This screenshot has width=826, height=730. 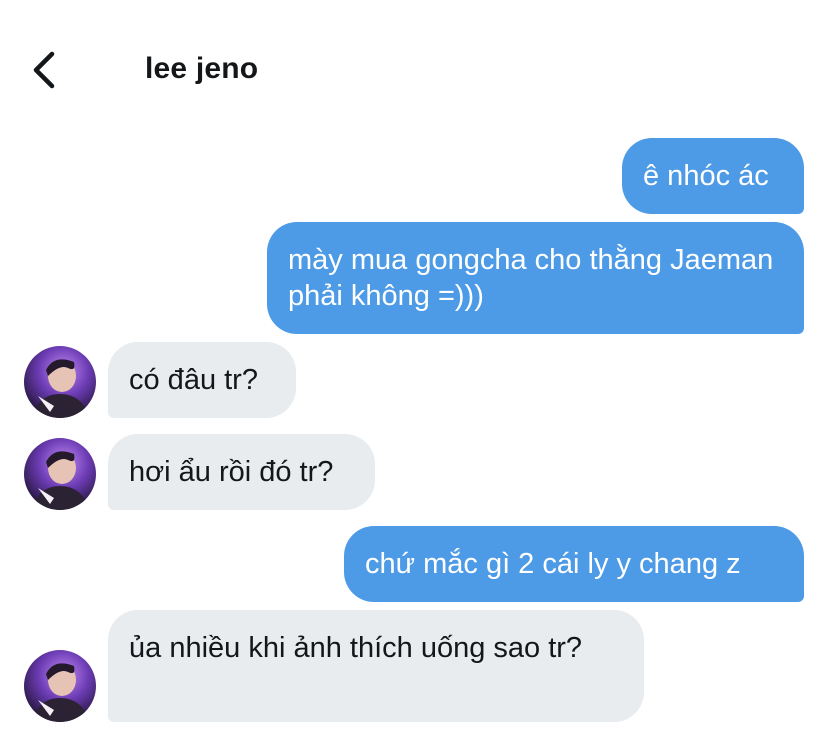 I want to click on back-button, so click(x=46, y=70).